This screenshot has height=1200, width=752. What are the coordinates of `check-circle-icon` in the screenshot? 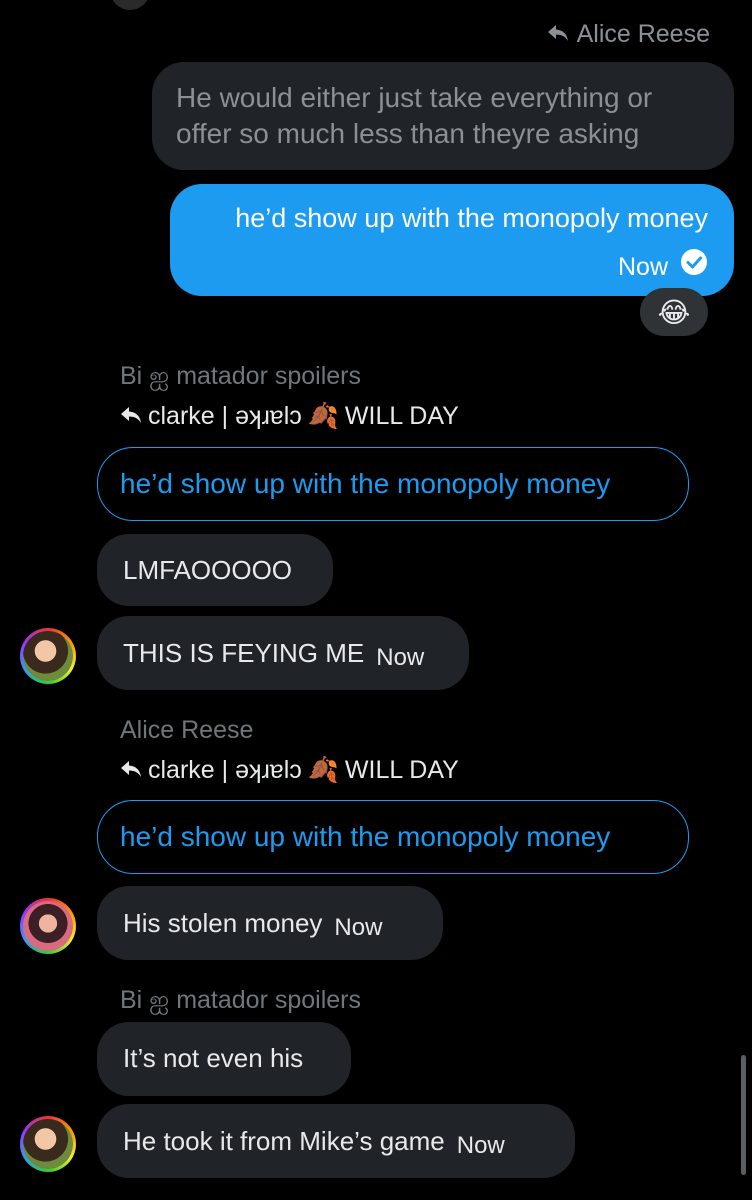 It's located at (694, 266).